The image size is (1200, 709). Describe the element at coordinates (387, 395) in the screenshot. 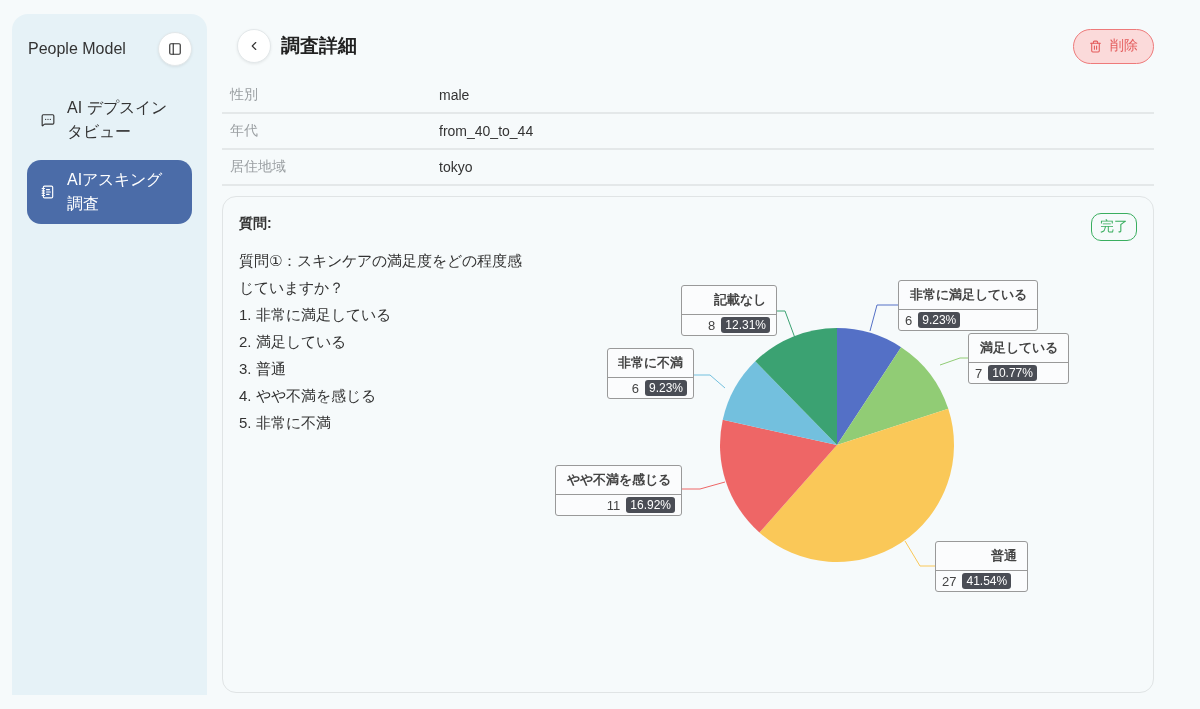

I see `answer-option: 4. やや不満を感じる` at that location.